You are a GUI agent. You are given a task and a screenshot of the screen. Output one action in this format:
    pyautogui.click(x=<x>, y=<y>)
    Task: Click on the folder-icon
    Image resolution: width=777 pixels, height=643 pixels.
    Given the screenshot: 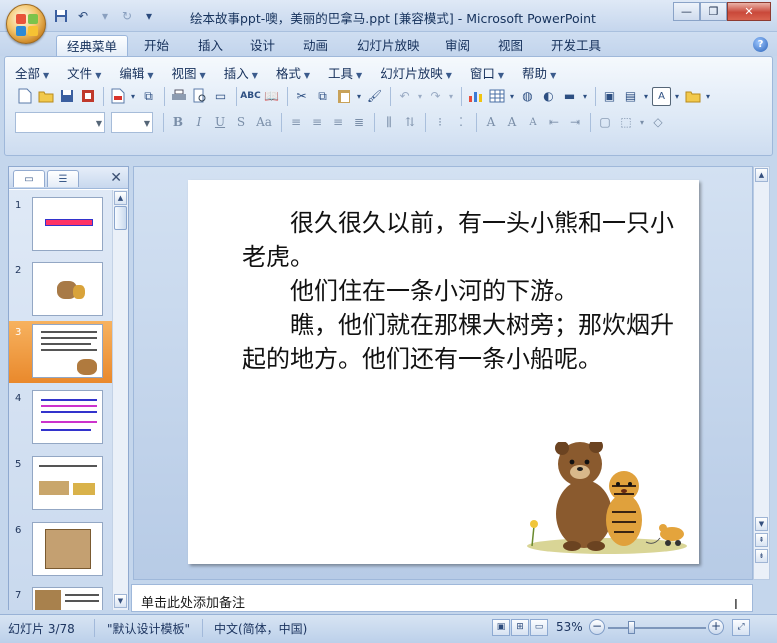 What is the action you would take?
    pyautogui.click(x=692, y=96)
    